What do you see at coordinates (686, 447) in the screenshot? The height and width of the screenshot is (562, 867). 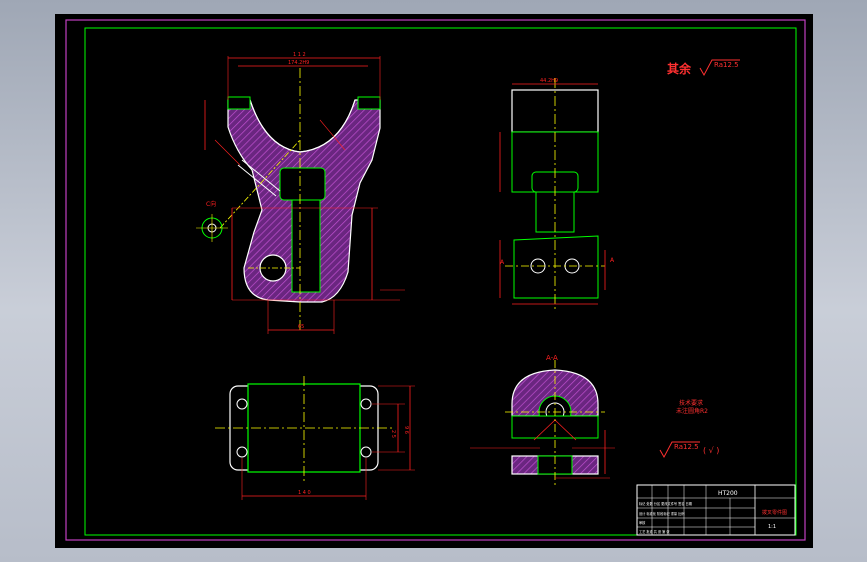 I see `roughness-value-bottom: Ra12.5` at bounding box center [686, 447].